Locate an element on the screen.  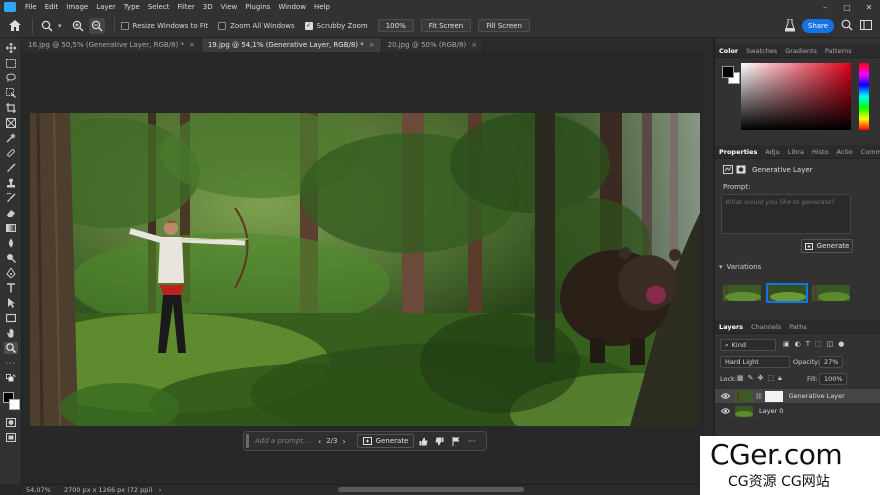
color-picker-field is located at coordinates (796, 96).